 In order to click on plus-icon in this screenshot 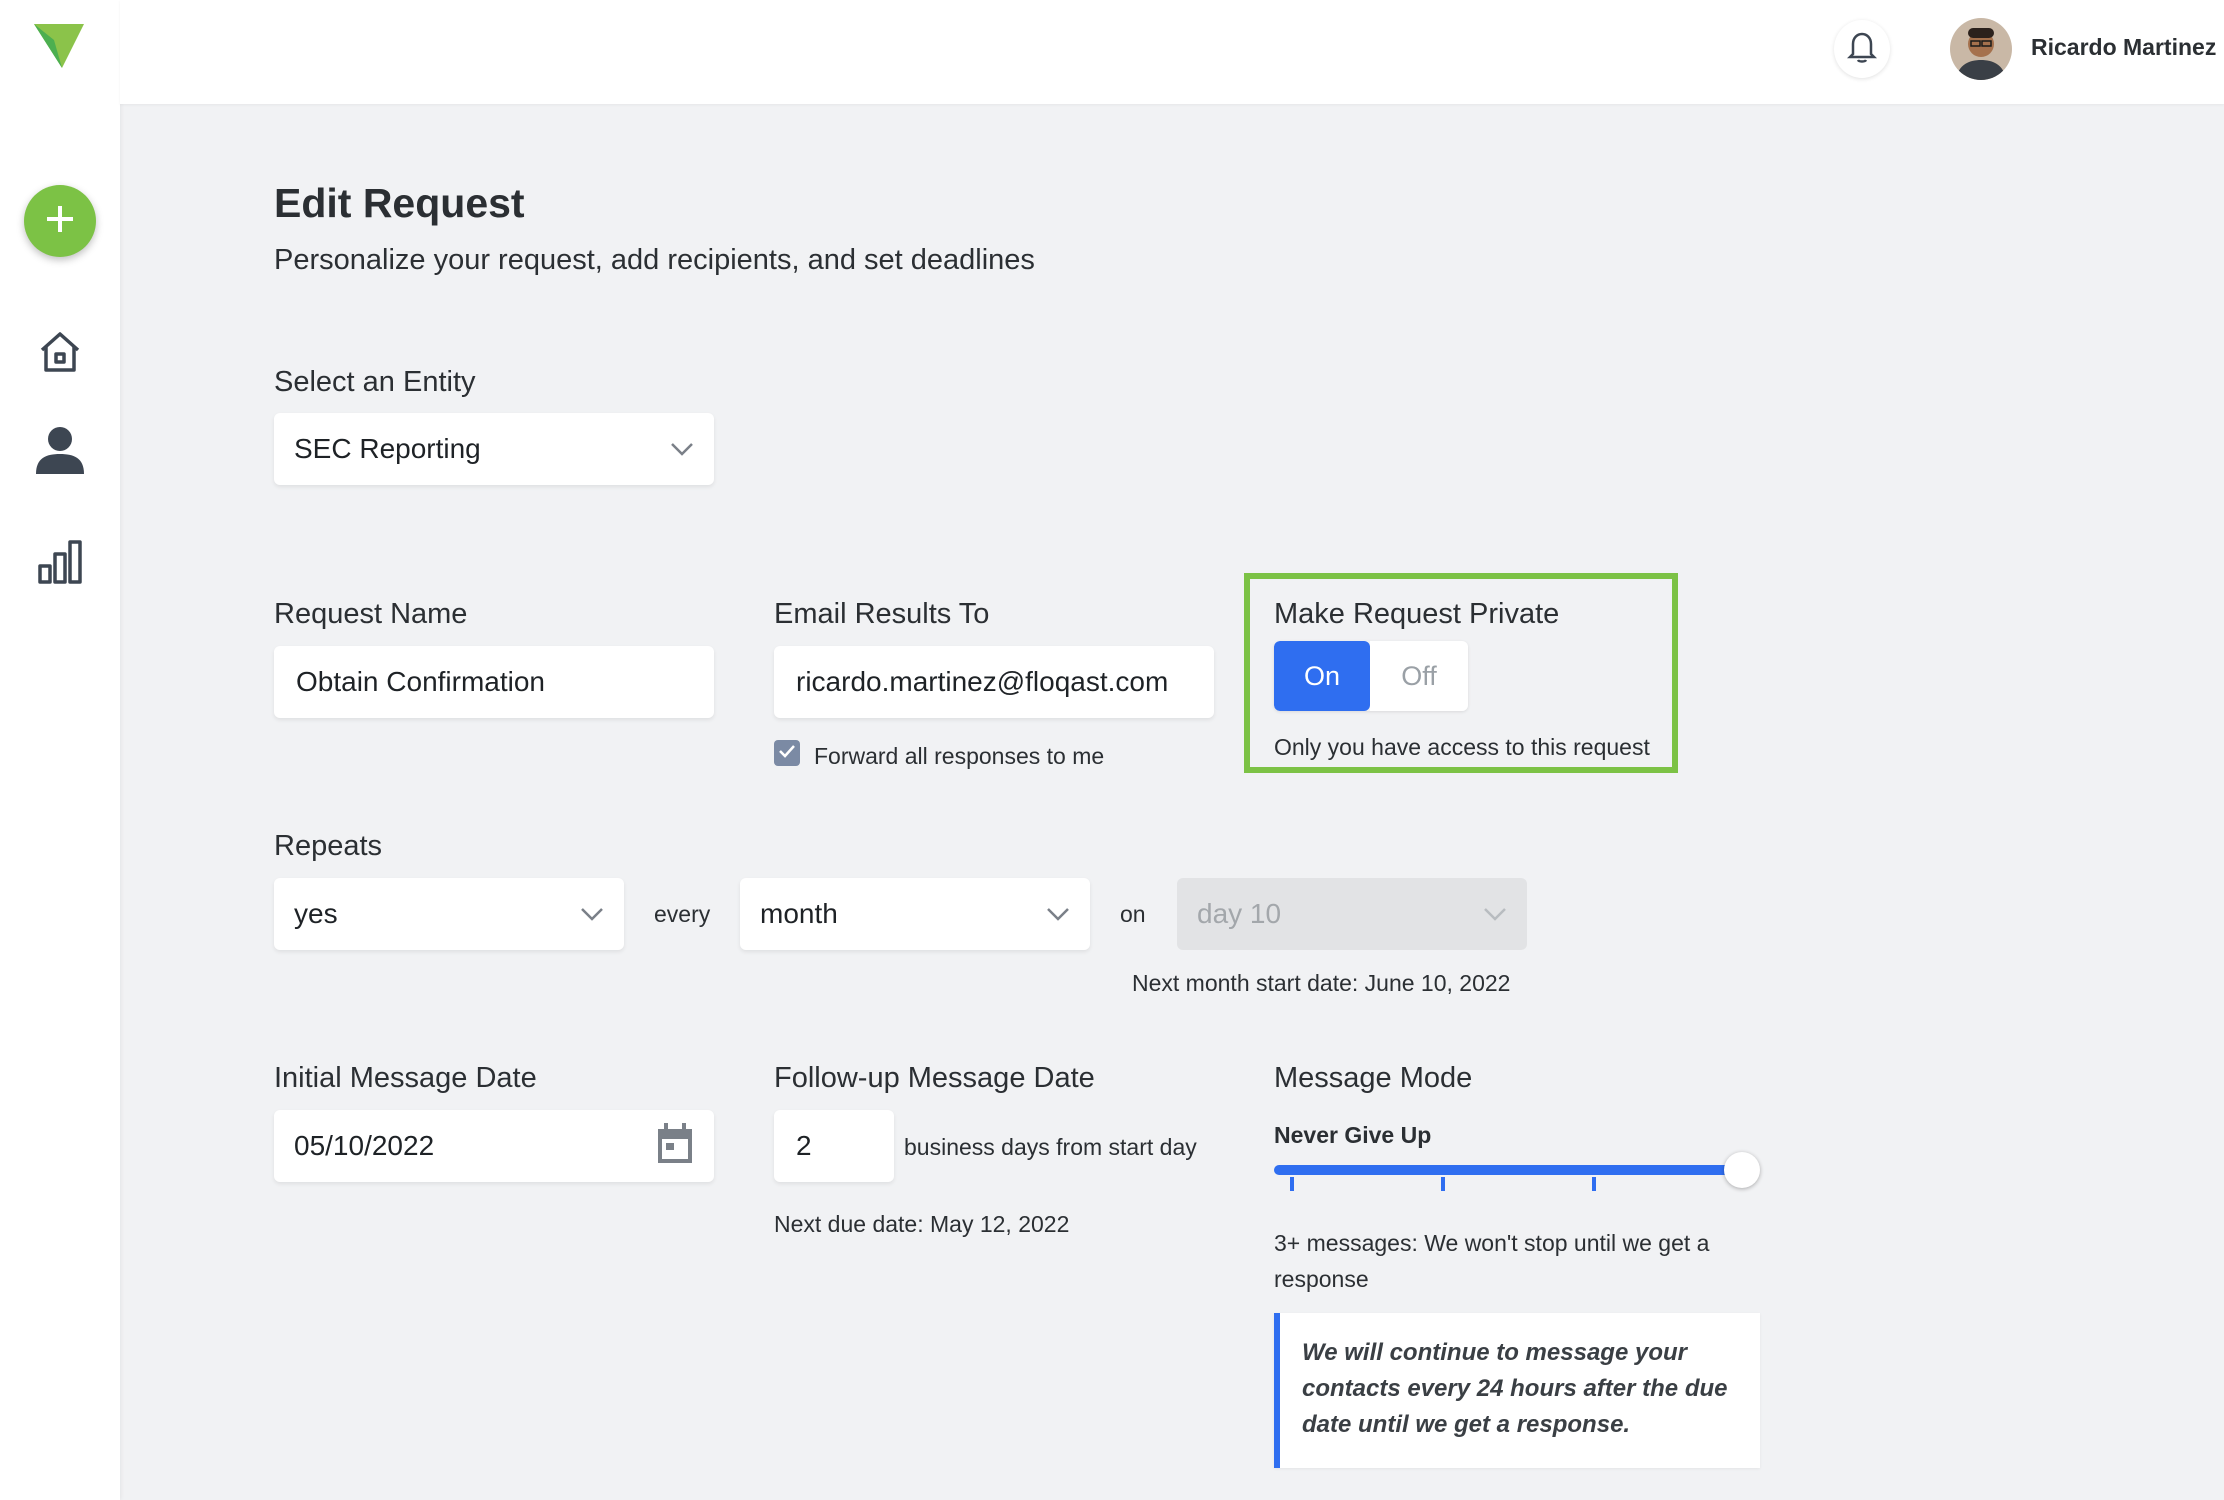, I will do `click(60, 221)`.